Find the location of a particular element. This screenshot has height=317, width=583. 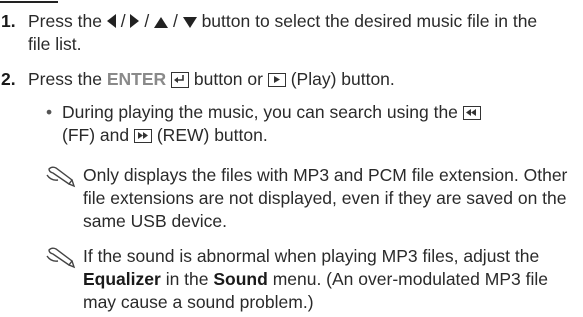

rewind-icon is located at coordinates (471, 113).